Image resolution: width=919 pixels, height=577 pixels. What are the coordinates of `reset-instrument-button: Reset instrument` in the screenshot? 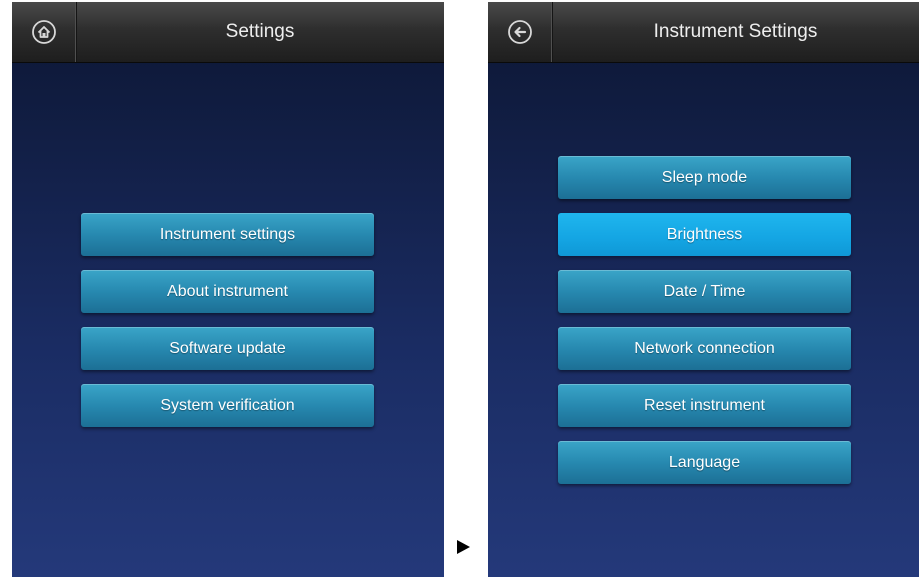 It's located at (704, 405).